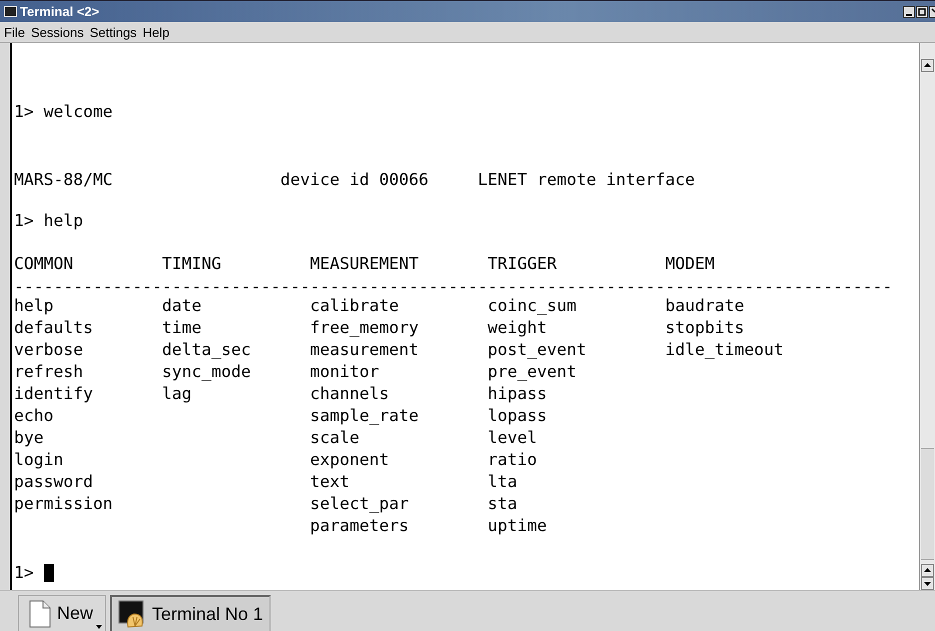 The image size is (935, 631). Describe the element at coordinates (364, 264) in the screenshot. I see `column-heading: MEASUREMENT` at that location.